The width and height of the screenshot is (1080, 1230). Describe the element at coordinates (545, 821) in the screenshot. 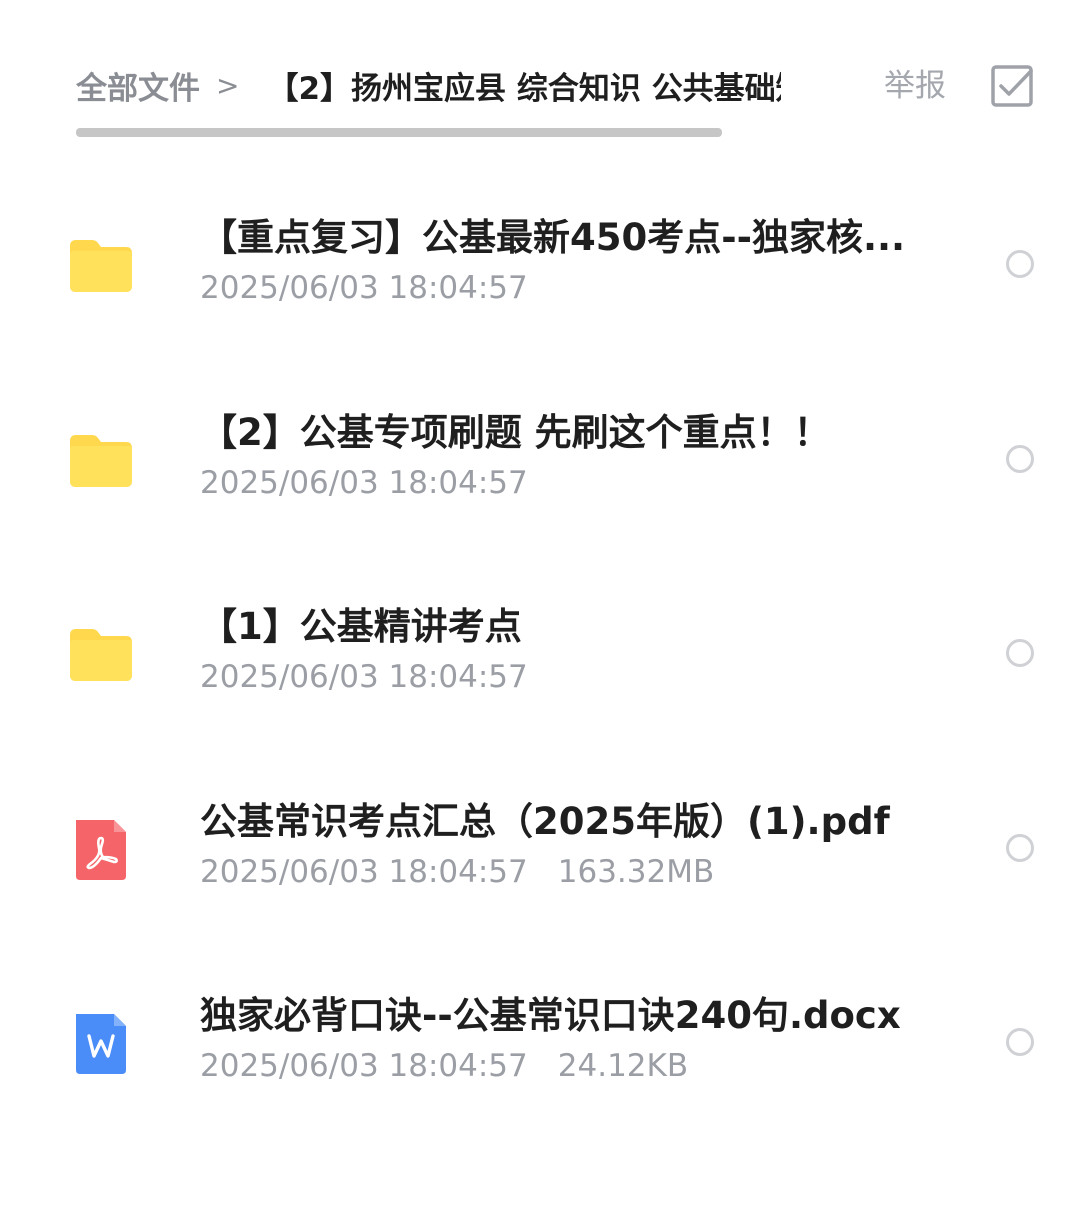

I see `file-name: 公基常识考点汇总（2025年版）(1).pdf` at that location.